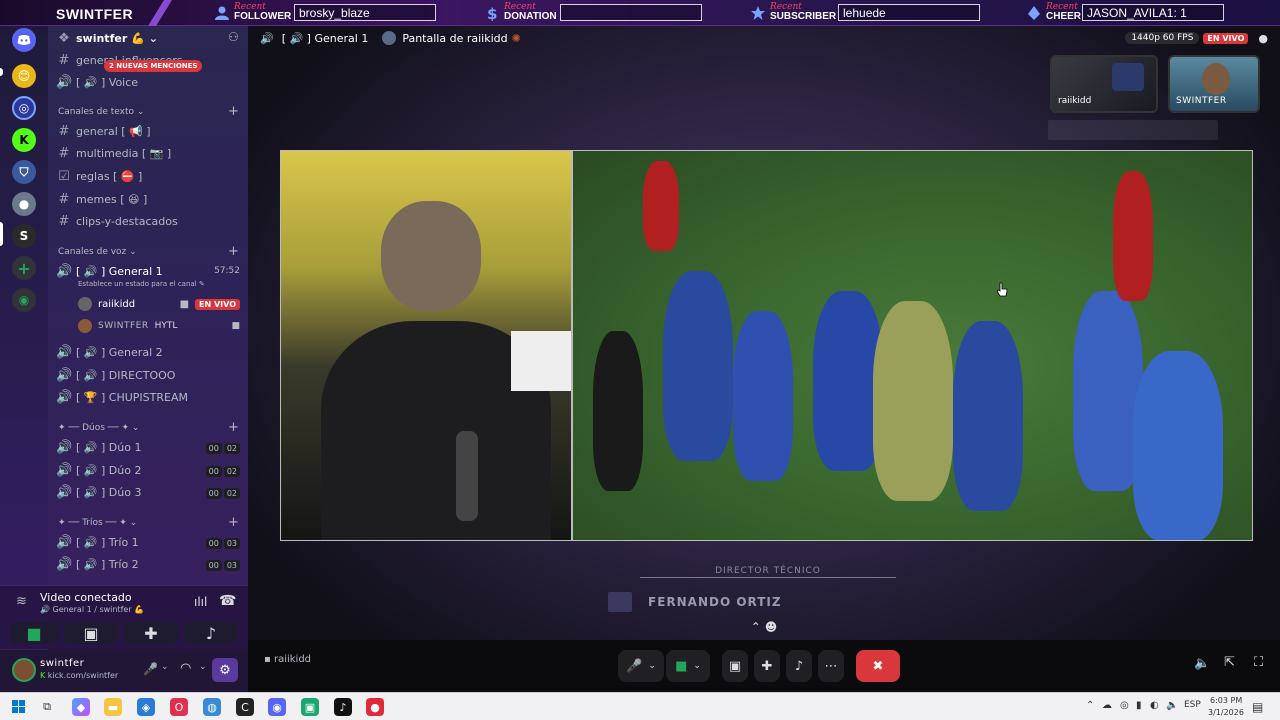  I want to click on channel-label: [ 🔊 ] Trío 1, so click(107, 542).